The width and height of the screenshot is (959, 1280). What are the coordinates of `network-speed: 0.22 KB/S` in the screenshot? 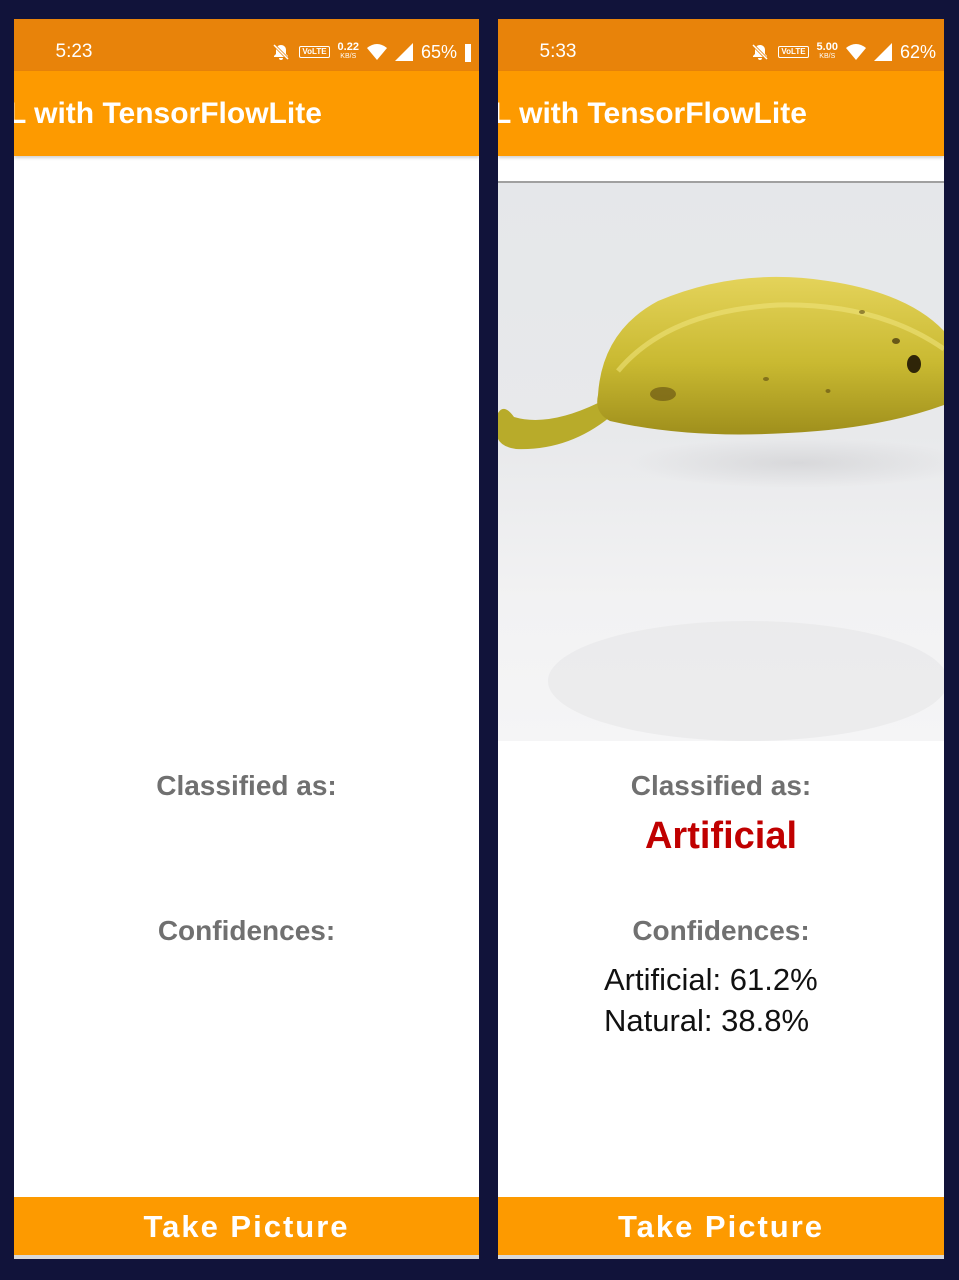 It's located at (348, 51).